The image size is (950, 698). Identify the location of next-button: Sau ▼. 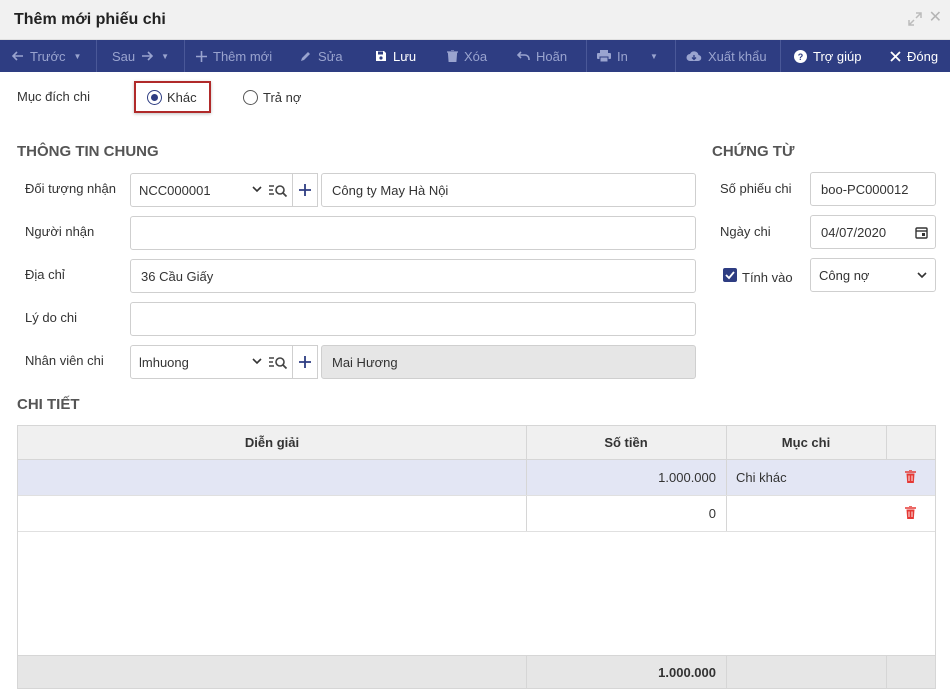
(140, 56).